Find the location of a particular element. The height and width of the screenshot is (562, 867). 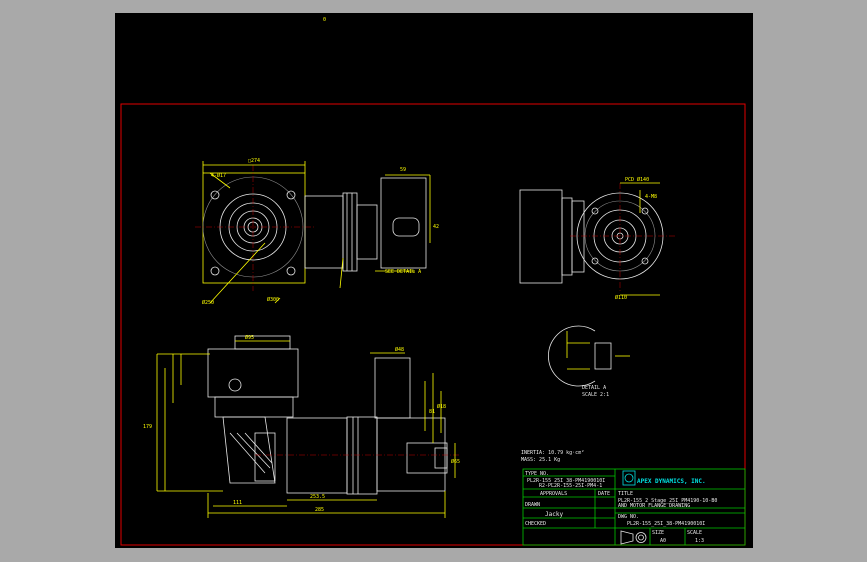

type-no-label: TYPE NO. is located at coordinates (537, 474).